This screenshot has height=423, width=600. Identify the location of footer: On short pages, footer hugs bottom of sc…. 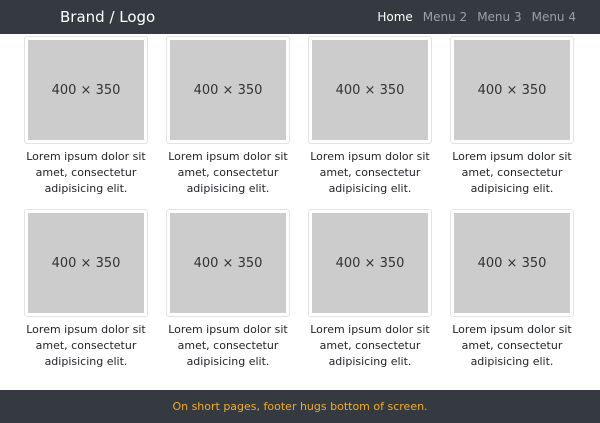
(300, 406).